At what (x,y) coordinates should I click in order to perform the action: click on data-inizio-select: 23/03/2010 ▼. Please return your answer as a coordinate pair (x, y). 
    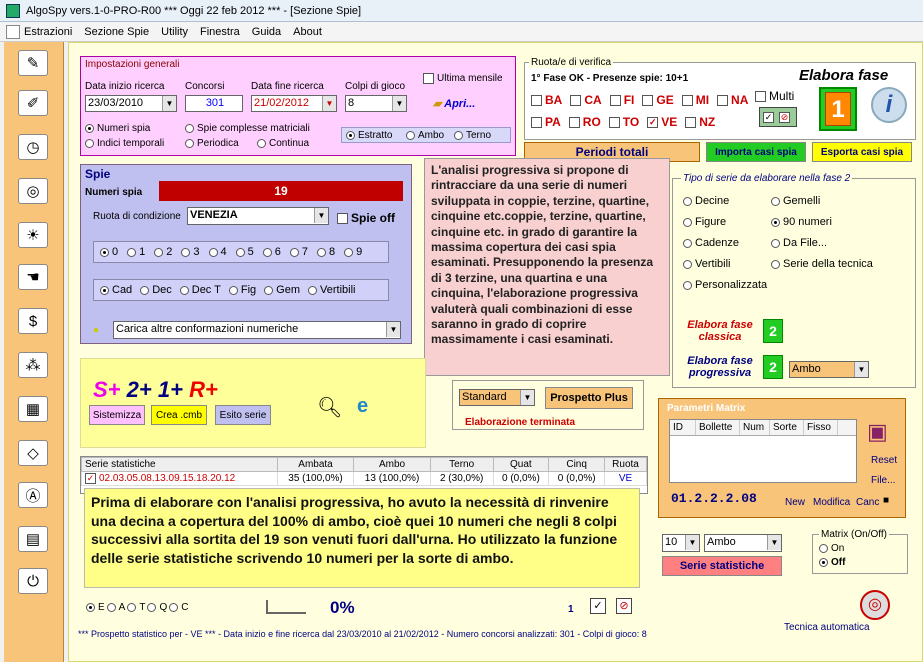
    Looking at the image, I should click on (131, 103).